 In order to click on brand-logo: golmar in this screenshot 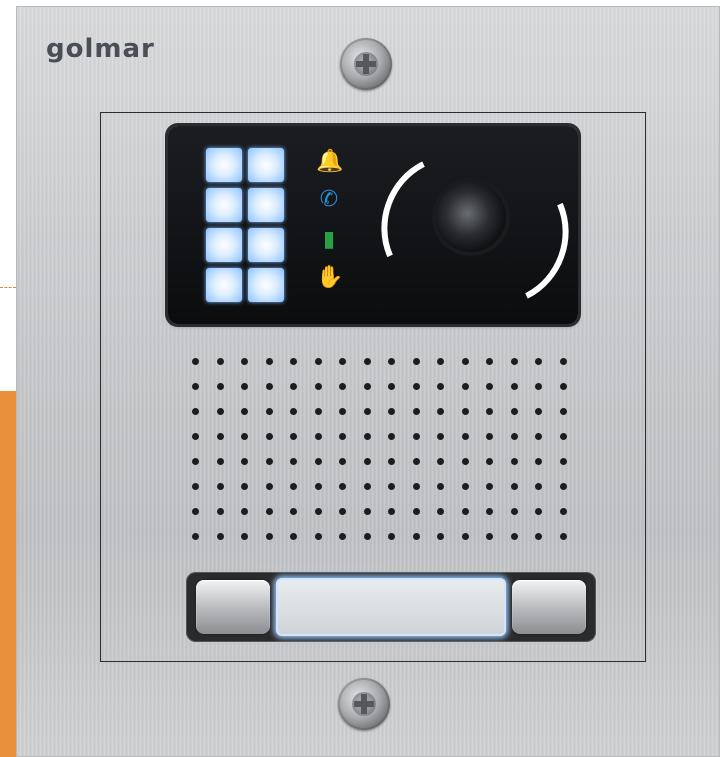, I will do `click(100, 49)`.